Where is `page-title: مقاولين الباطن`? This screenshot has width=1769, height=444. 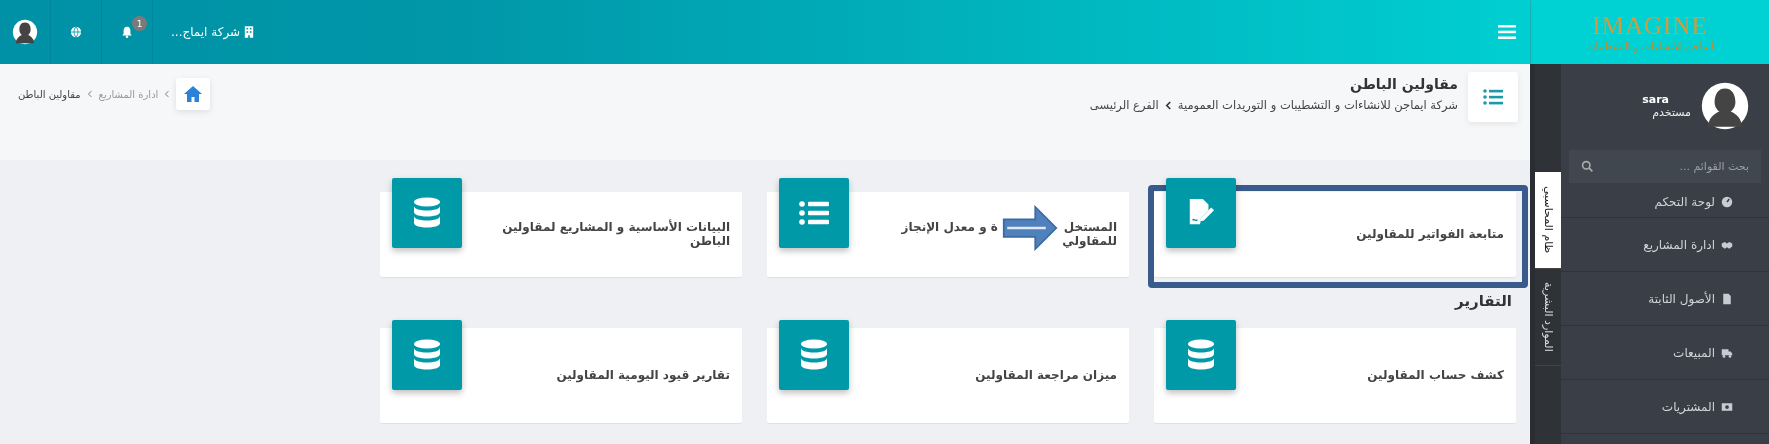
page-title: مقاولين الباطن is located at coordinates (1403, 84).